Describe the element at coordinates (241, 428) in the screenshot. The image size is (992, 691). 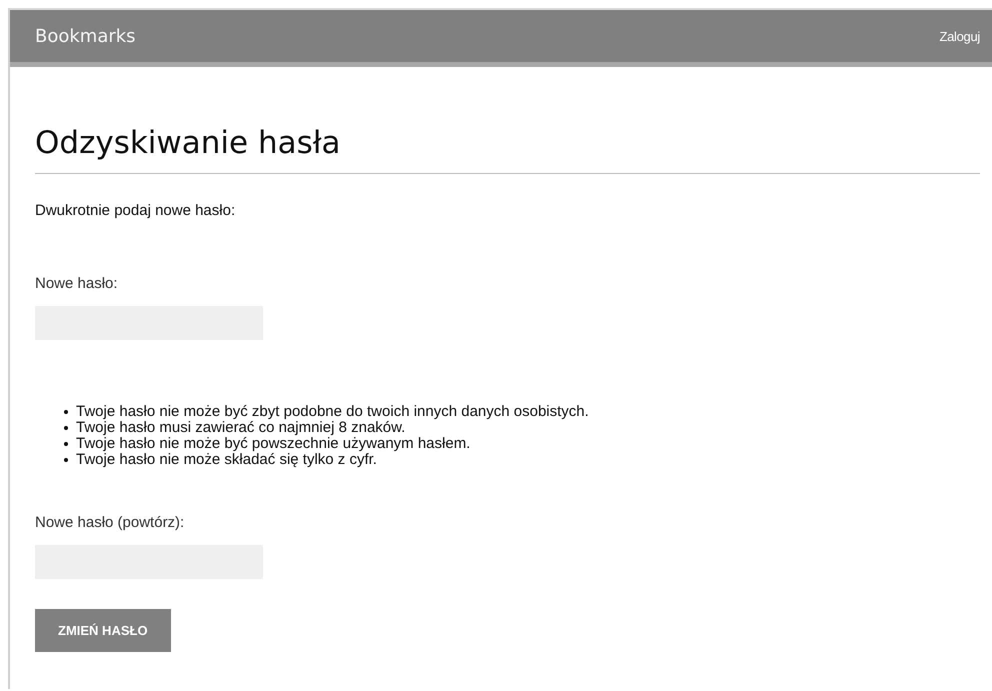
I see `help-text: Twoje hasło musi zawierać co najmniej 8 znaków.` at that location.